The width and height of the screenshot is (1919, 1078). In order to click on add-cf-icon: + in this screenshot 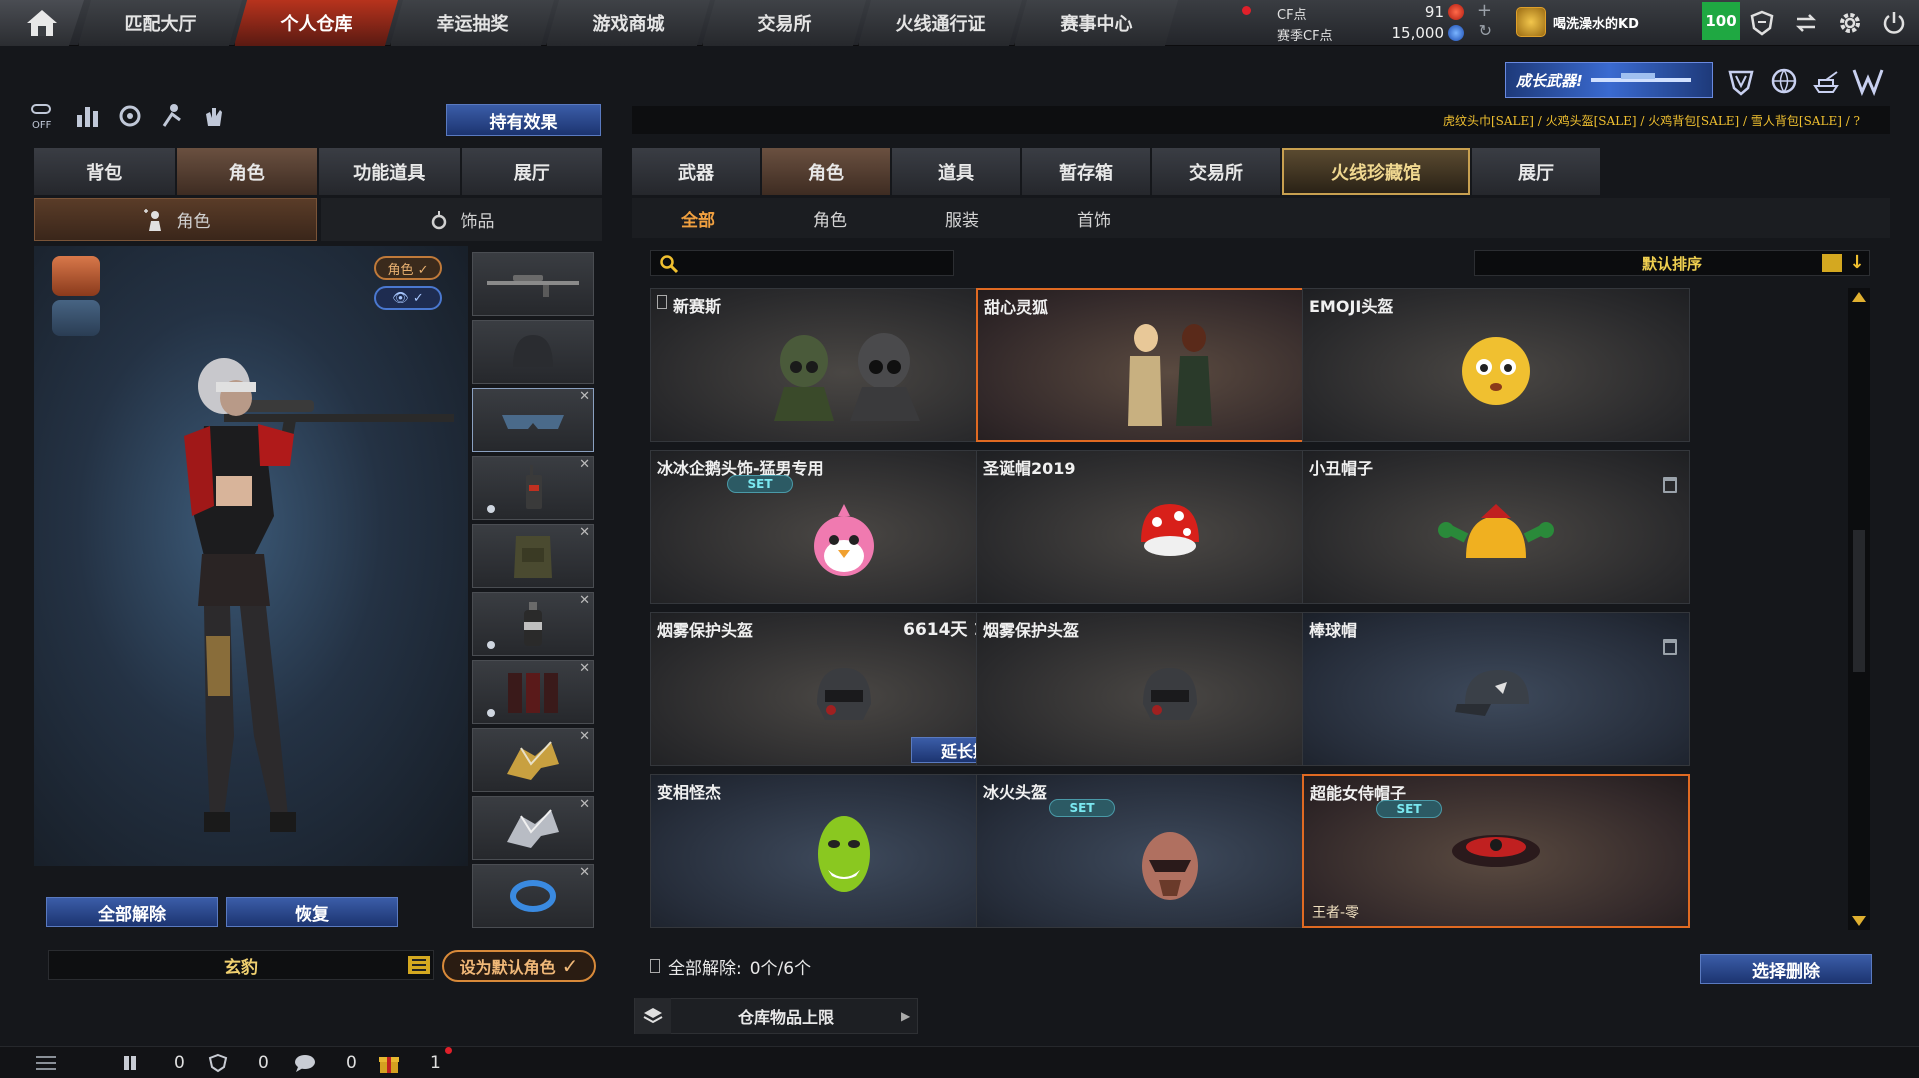, I will do `click(1484, 10)`.